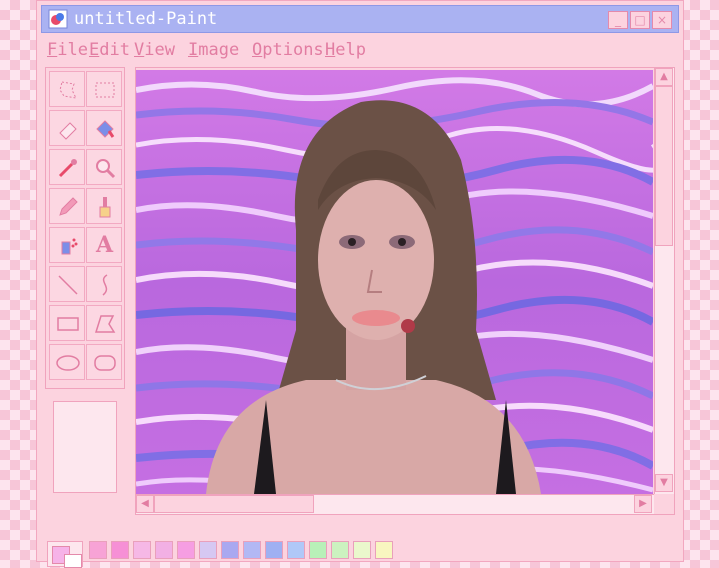 This screenshot has width=719, height=568. What do you see at coordinates (643, 504) in the screenshot?
I see `scroll-right-arrow-icon: ▶` at bounding box center [643, 504].